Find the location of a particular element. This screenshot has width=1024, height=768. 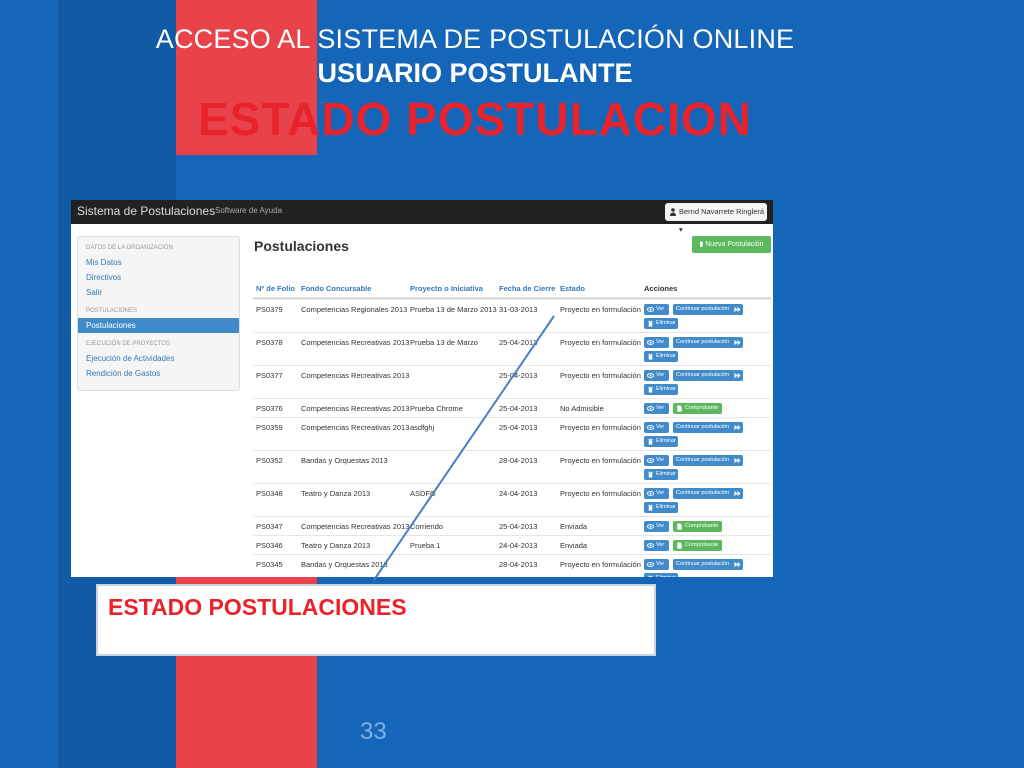

callout-box: ESTADO POSTULACIONES is located at coordinates (376, 620).